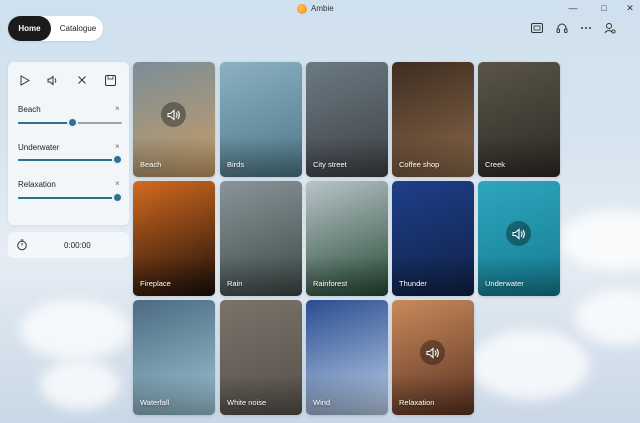 The width and height of the screenshot is (640, 423). Describe the element at coordinates (562, 28) in the screenshot. I see `headset-icon` at that location.